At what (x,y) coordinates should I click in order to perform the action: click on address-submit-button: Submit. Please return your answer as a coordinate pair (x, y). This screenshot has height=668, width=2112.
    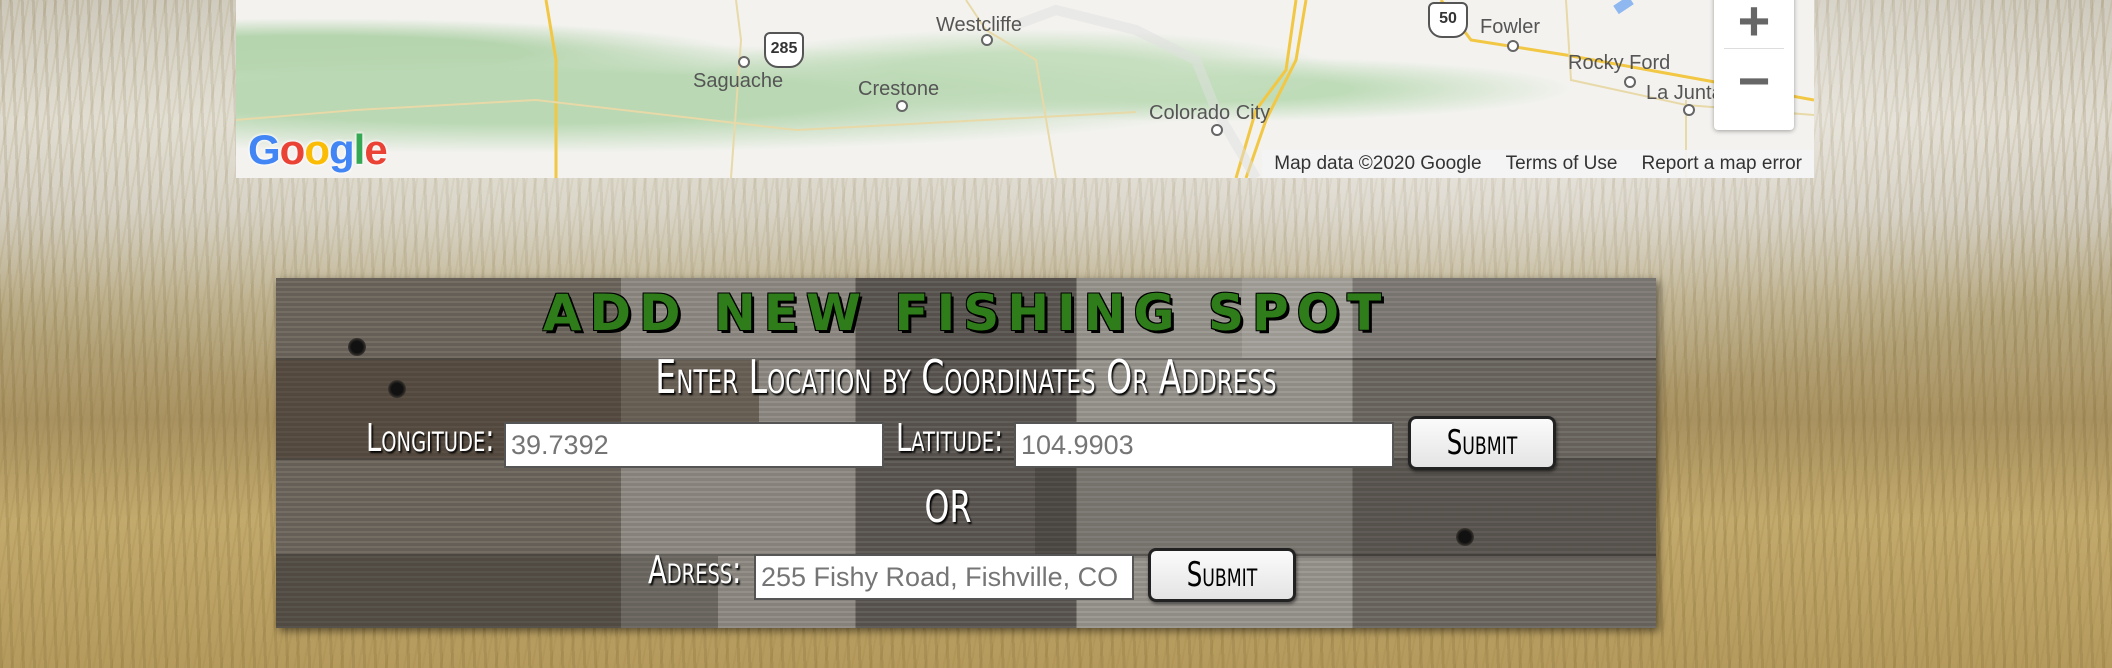
    Looking at the image, I should click on (1222, 575).